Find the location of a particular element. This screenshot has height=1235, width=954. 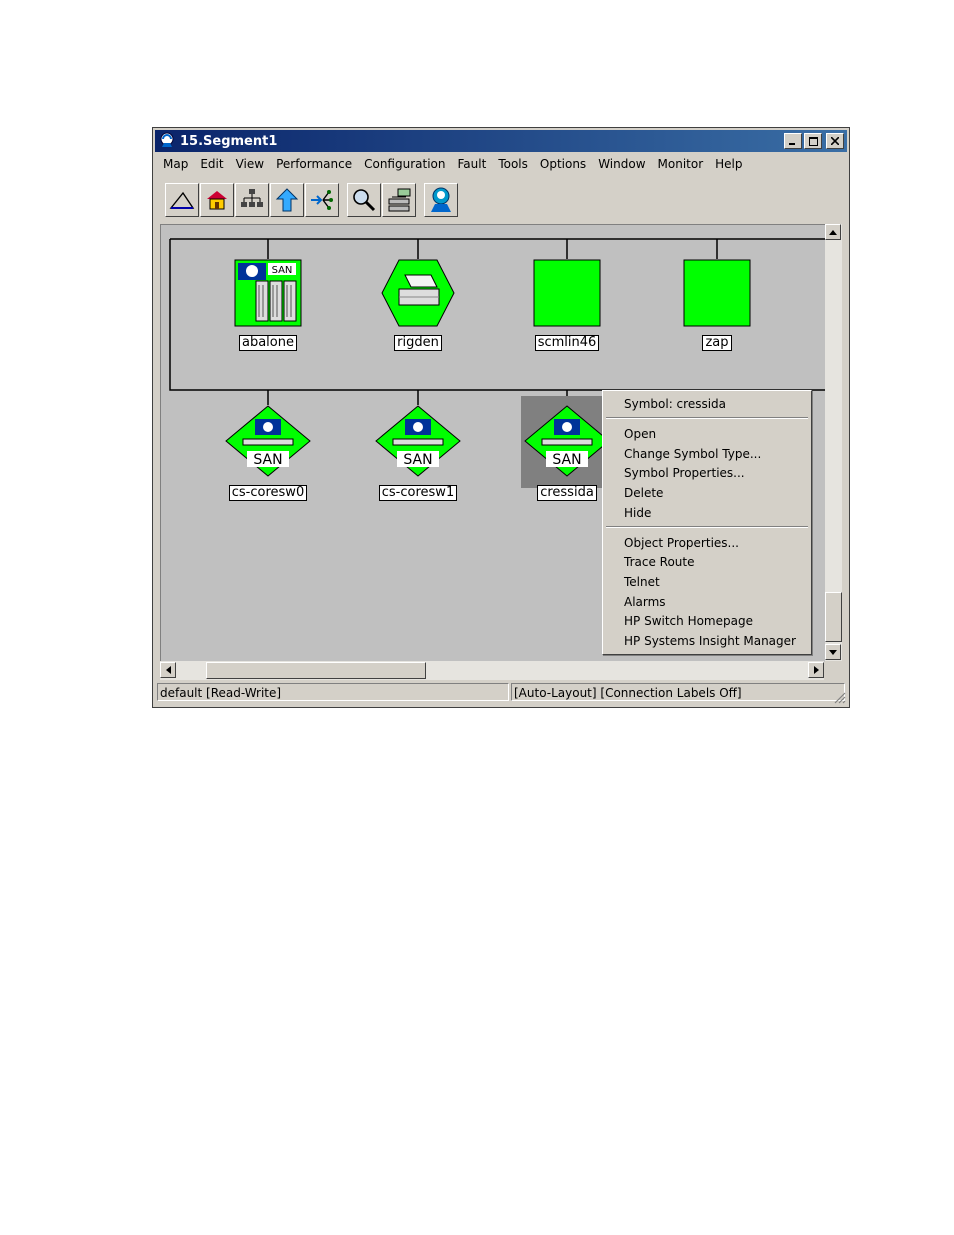

toolbar is located at coordinates (311, 200).